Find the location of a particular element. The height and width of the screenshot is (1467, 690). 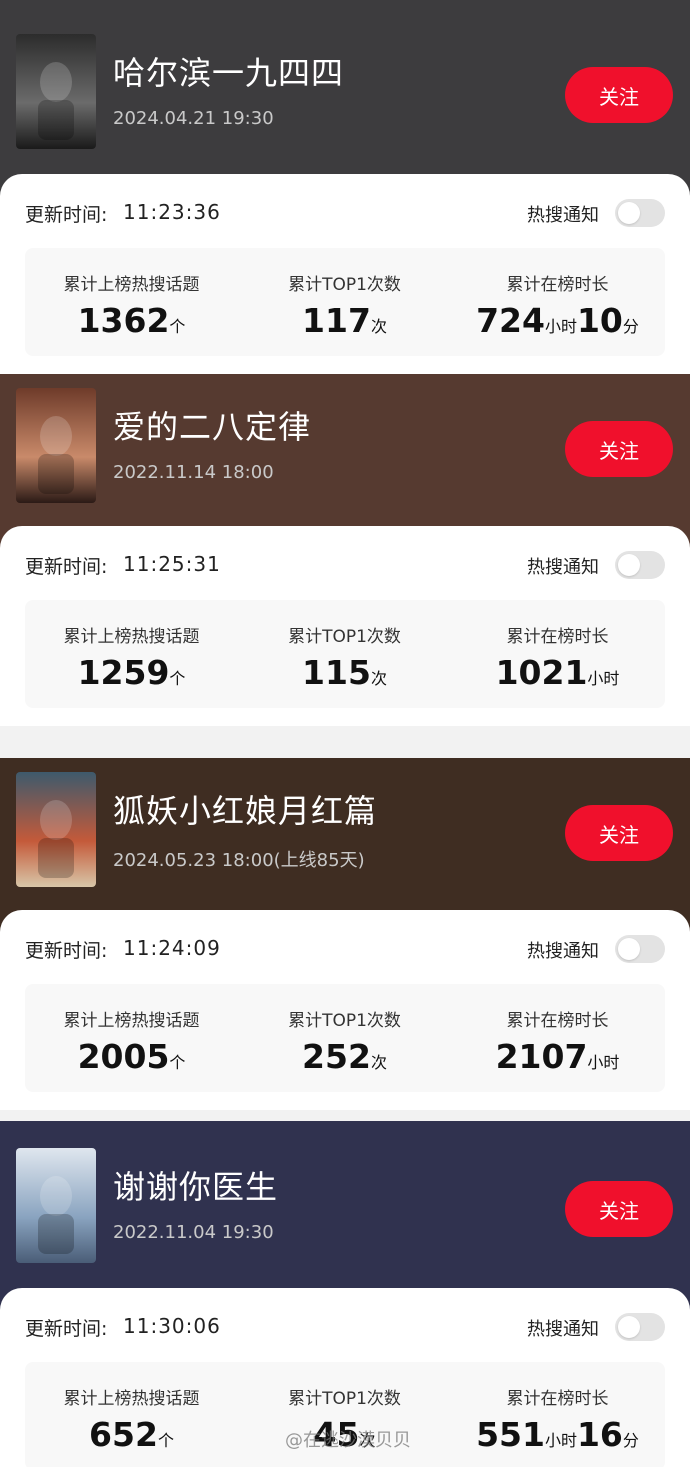

stat-item: 累计TOP1次数 117次 is located at coordinates (344, 302).